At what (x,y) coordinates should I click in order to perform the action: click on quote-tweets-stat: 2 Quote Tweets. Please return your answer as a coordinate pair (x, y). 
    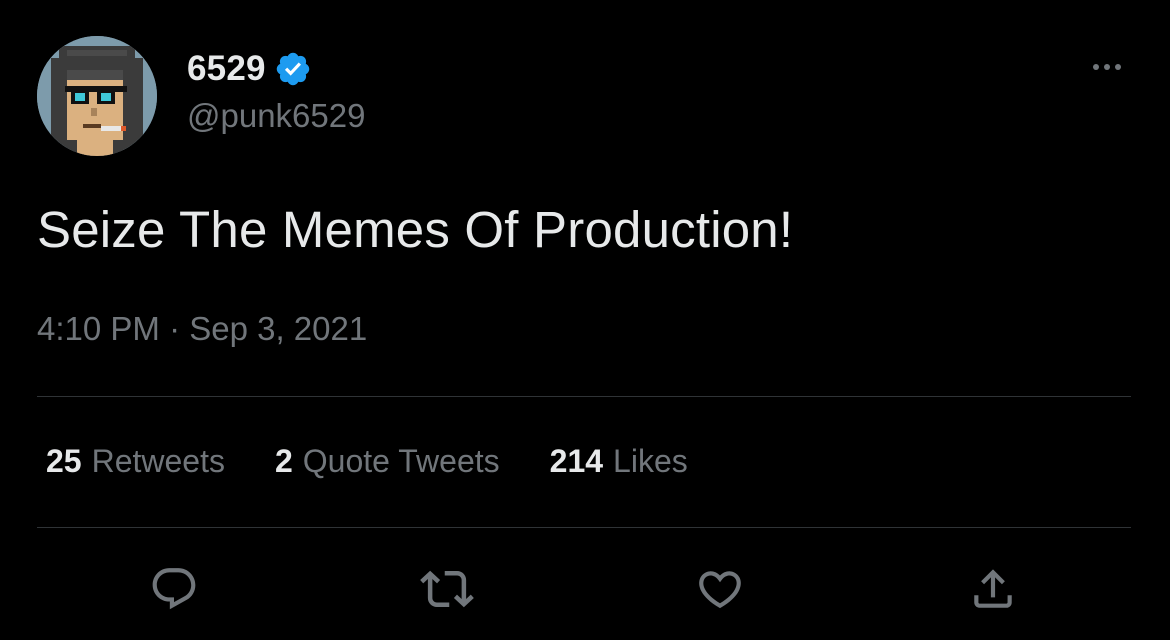
    Looking at the image, I should click on (387, 461).